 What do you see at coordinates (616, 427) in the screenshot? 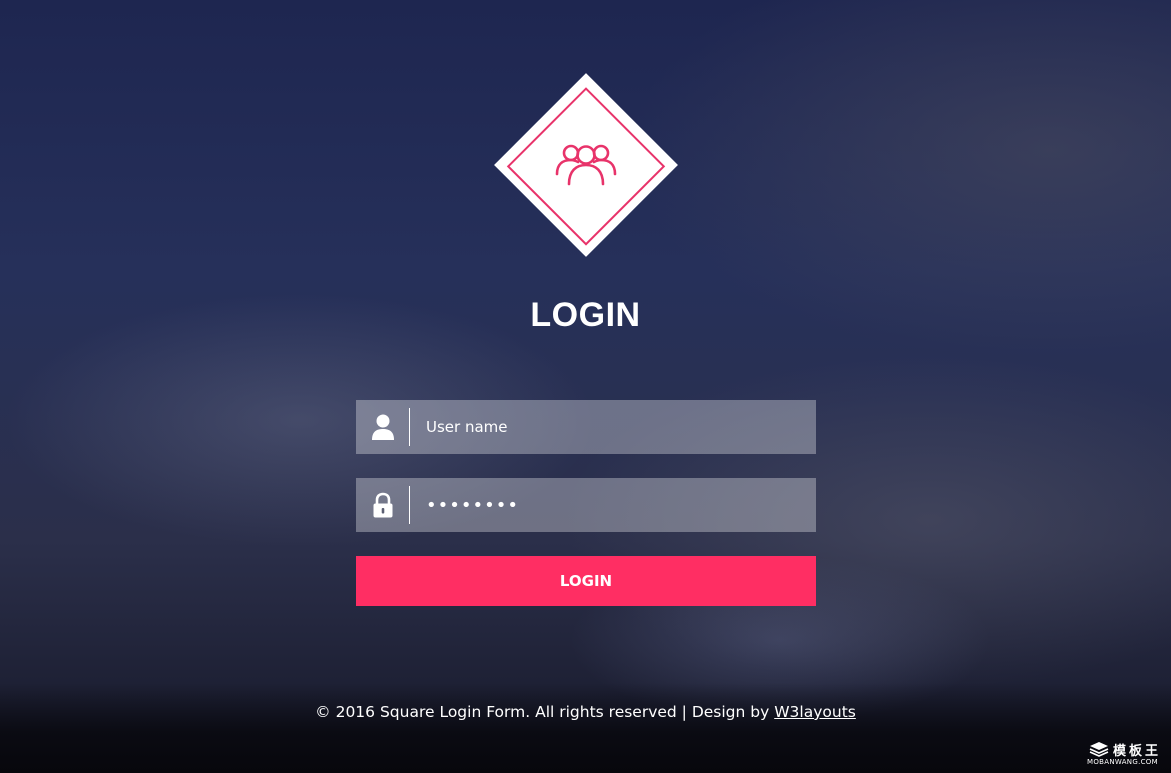
I see `username-input` at bounding box center [616, 427].